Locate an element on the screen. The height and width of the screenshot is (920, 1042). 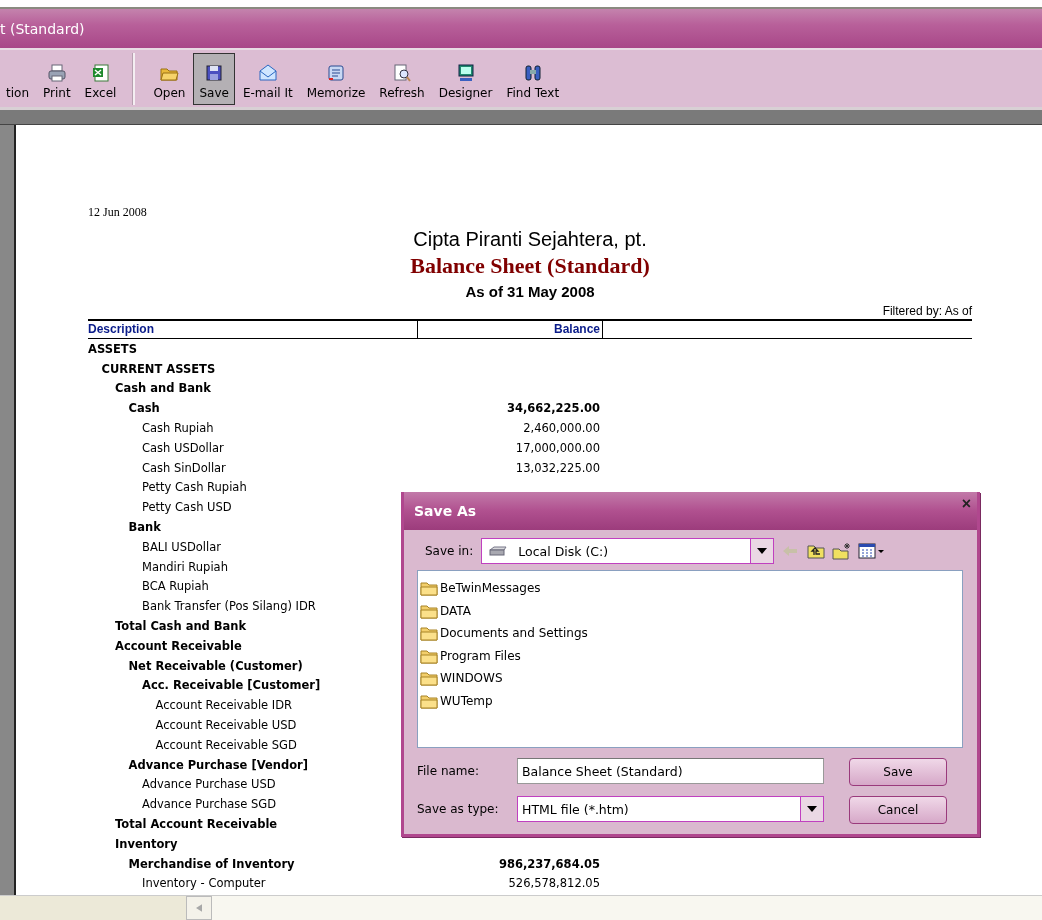
balance-value: 17,000,000.00 is located at coordinates (557, 447).